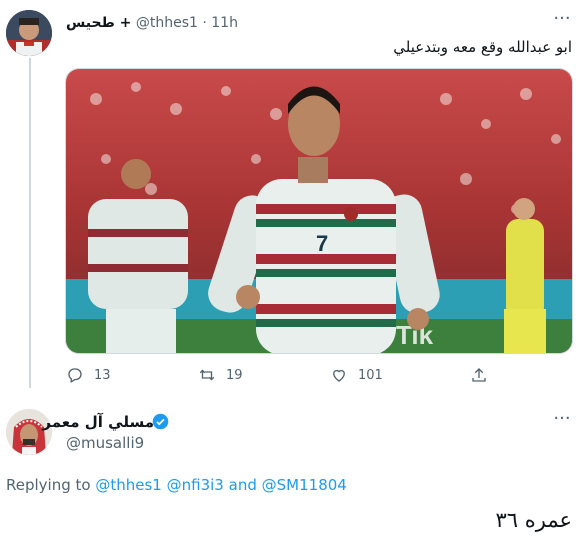 The width and height of the screenshot is (584, 540). Describe the element at coordinates (98, 23) in the screenshot. I see `display-name: طحيس +` at that location.